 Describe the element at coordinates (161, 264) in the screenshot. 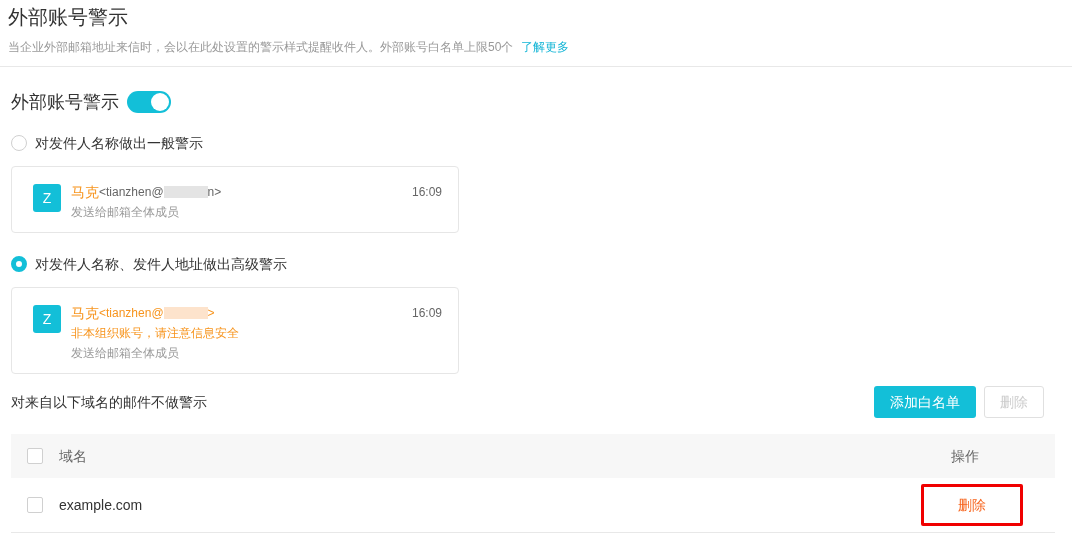

I see `radio-label: 对发件人名称、发件人地址做出高级警示` at that location.